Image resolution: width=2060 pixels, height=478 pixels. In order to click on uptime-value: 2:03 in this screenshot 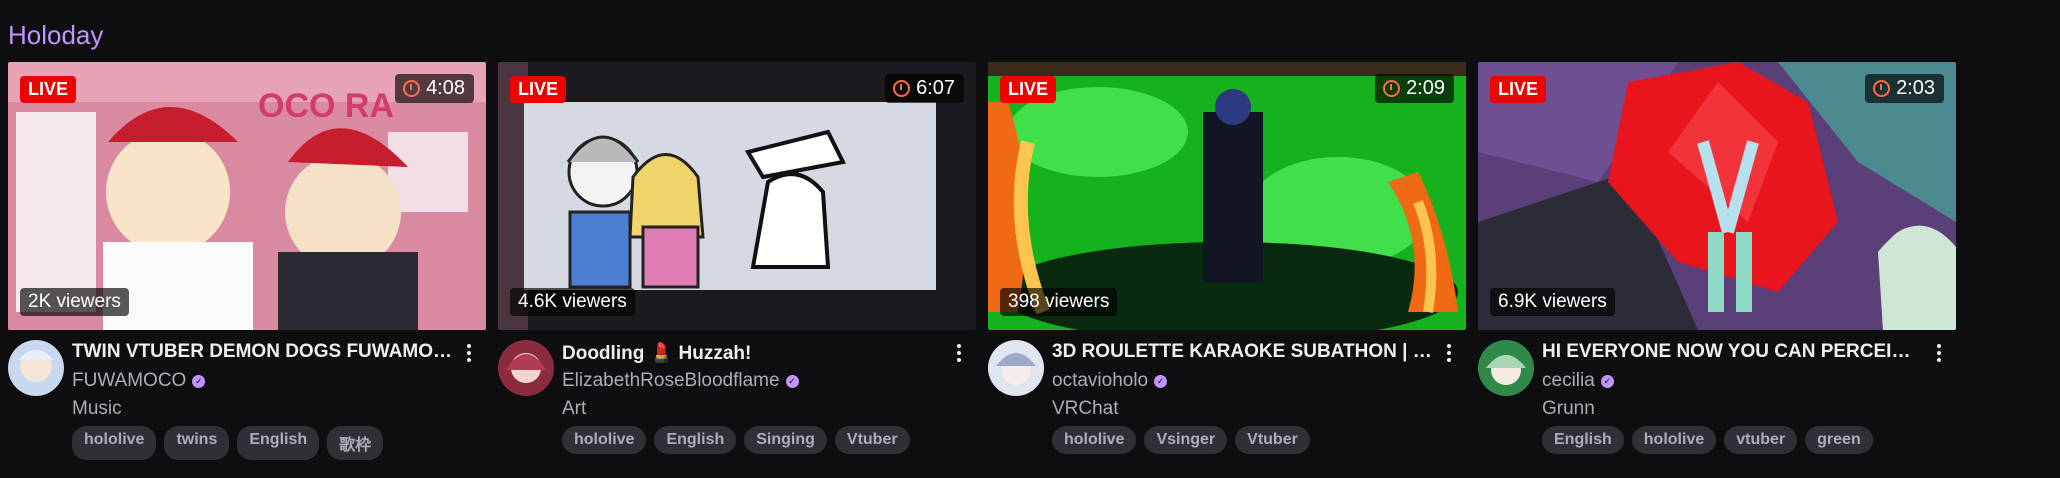, I will do `click(1915, 88)`.